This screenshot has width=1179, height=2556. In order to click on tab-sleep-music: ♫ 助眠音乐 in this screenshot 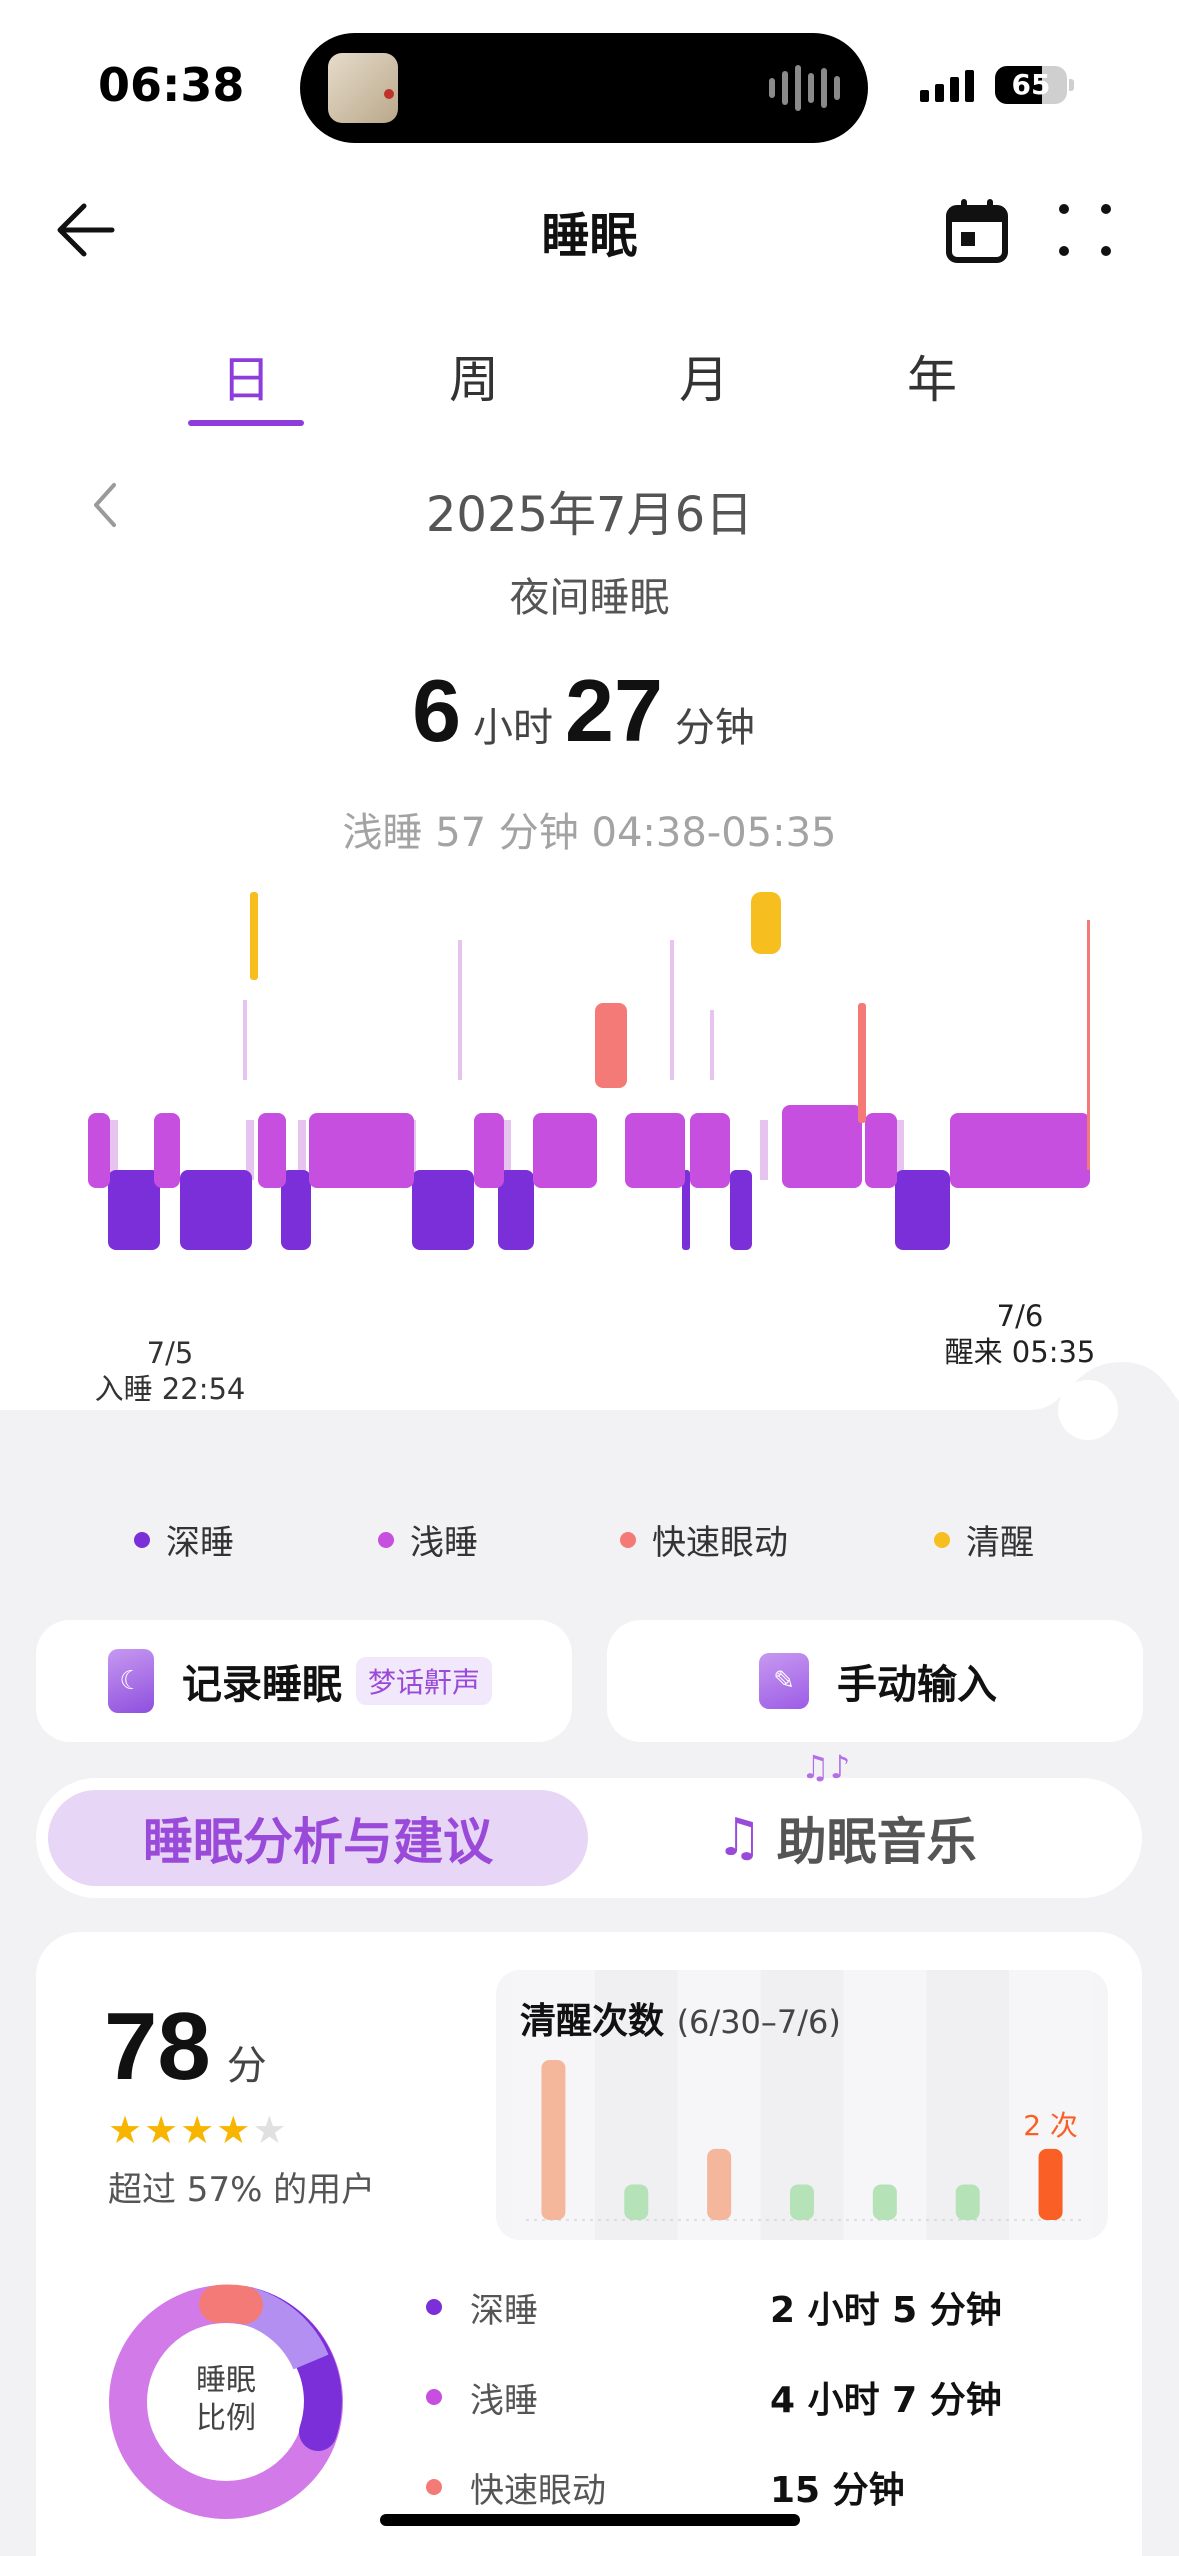, I will do `click(846, 1838)`.